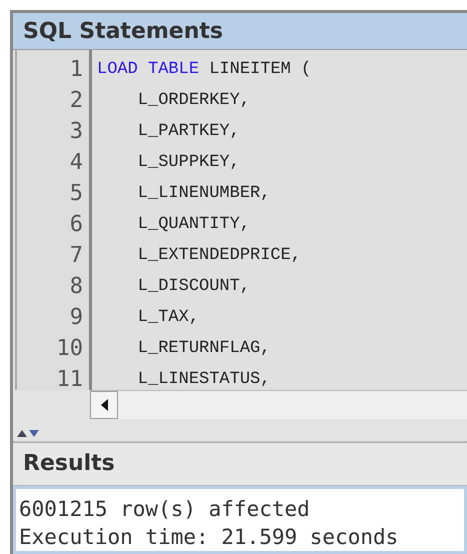 This screenshot has height=554, width=467. Describe the element at coordinates (76, 256) in the screenshot. I see `line-number: 7` at that location.